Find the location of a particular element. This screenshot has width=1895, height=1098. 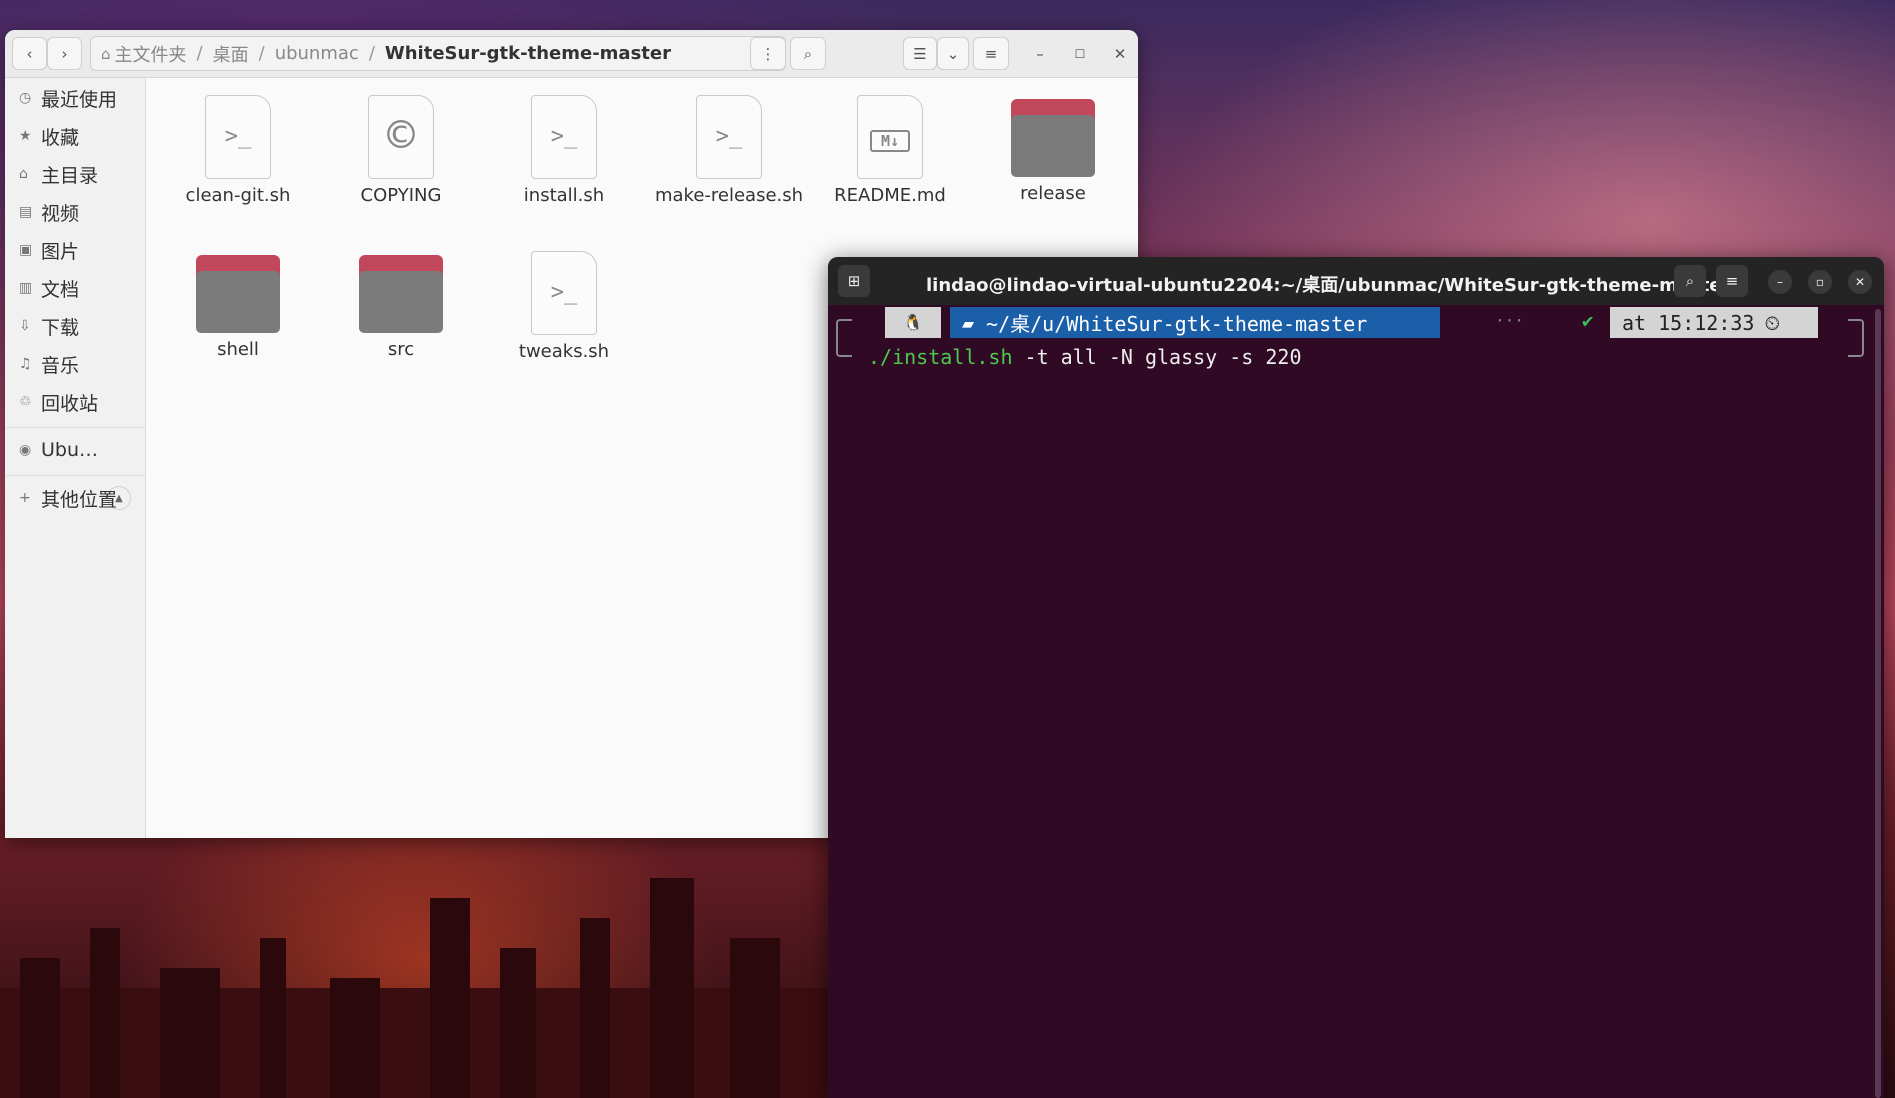

file-item-clean-git: >_ clean-git.sh is located at coordinates (238, 151).